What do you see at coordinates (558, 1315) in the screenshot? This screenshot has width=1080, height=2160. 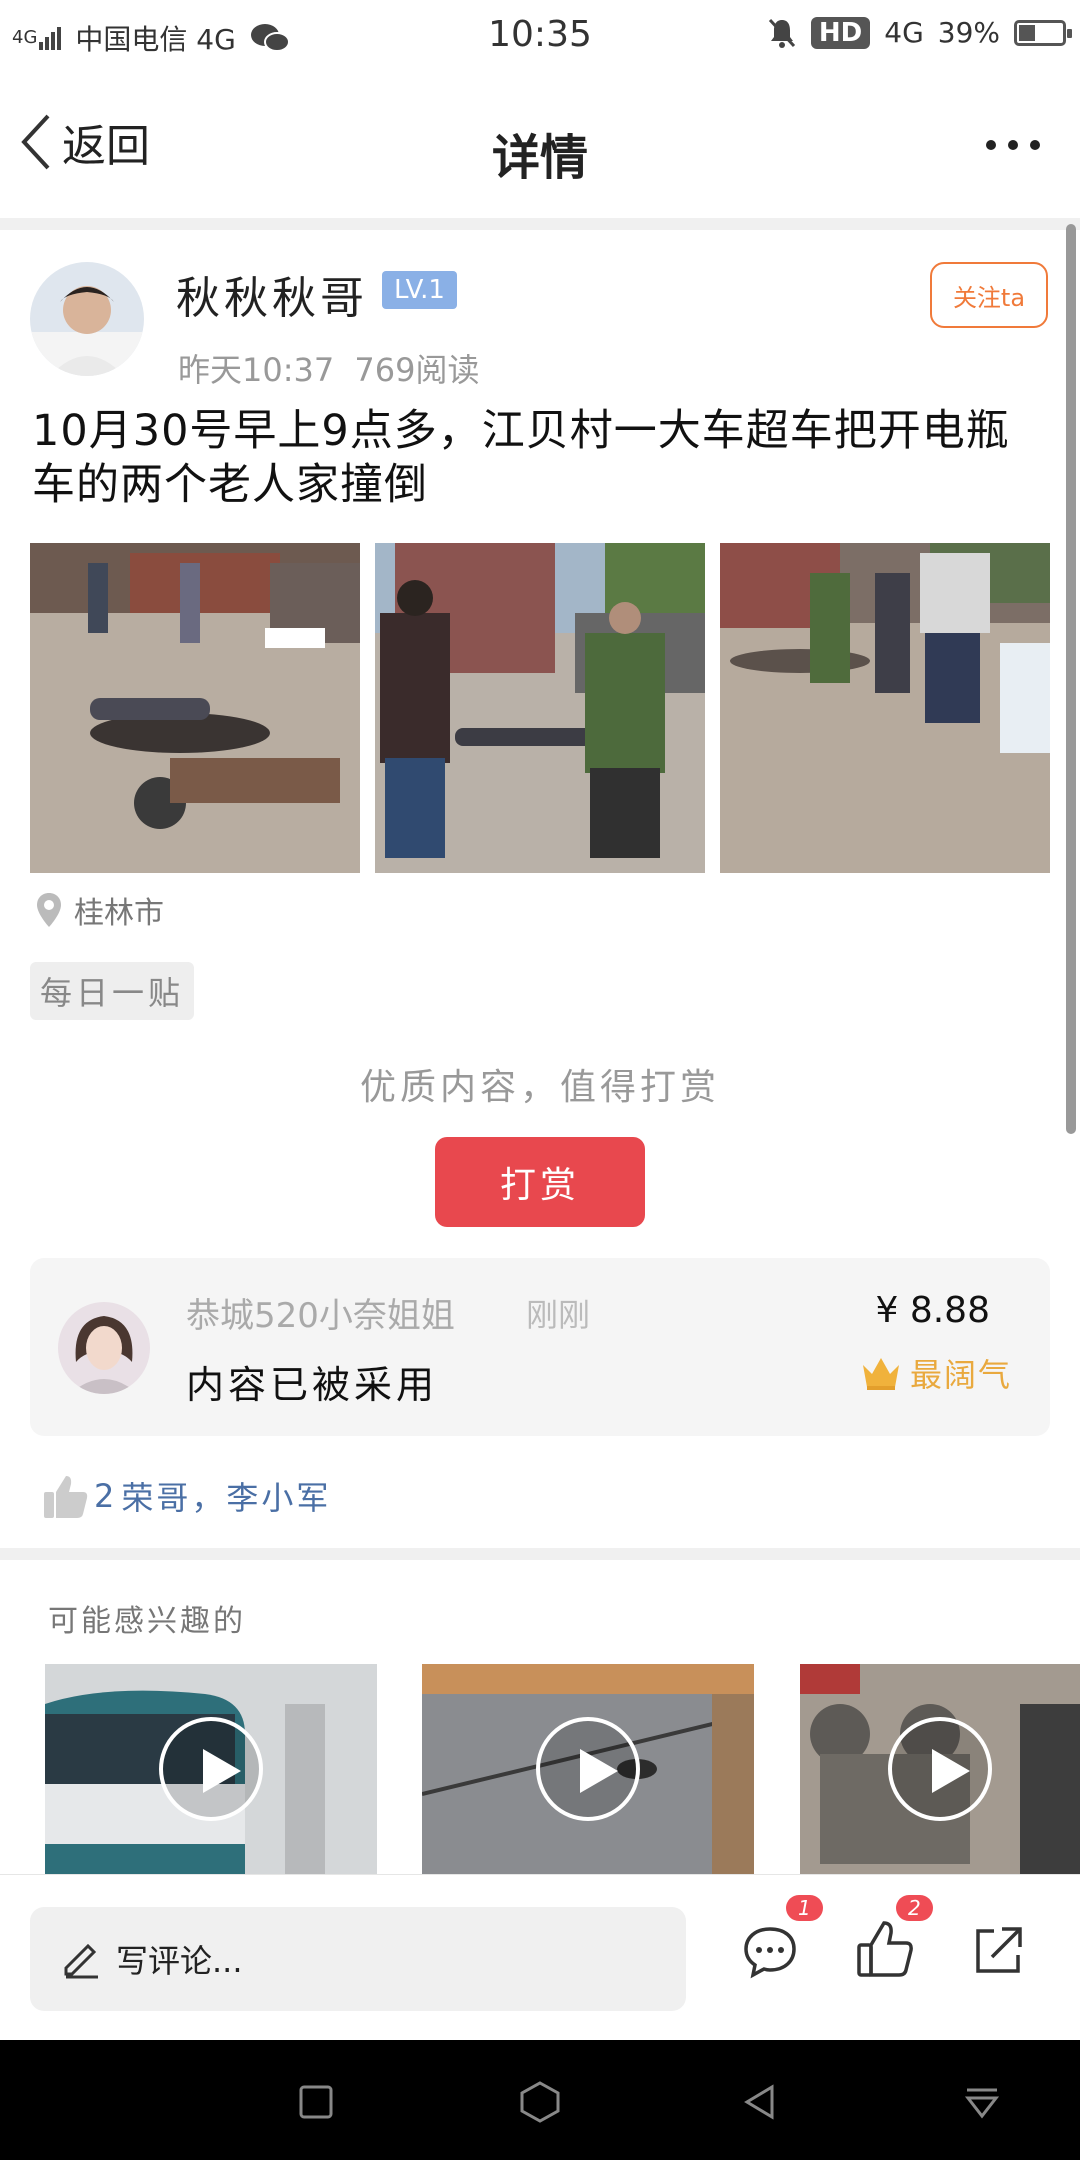 I see `giver-time: 刚刚` at bounding box center [558, 1315].